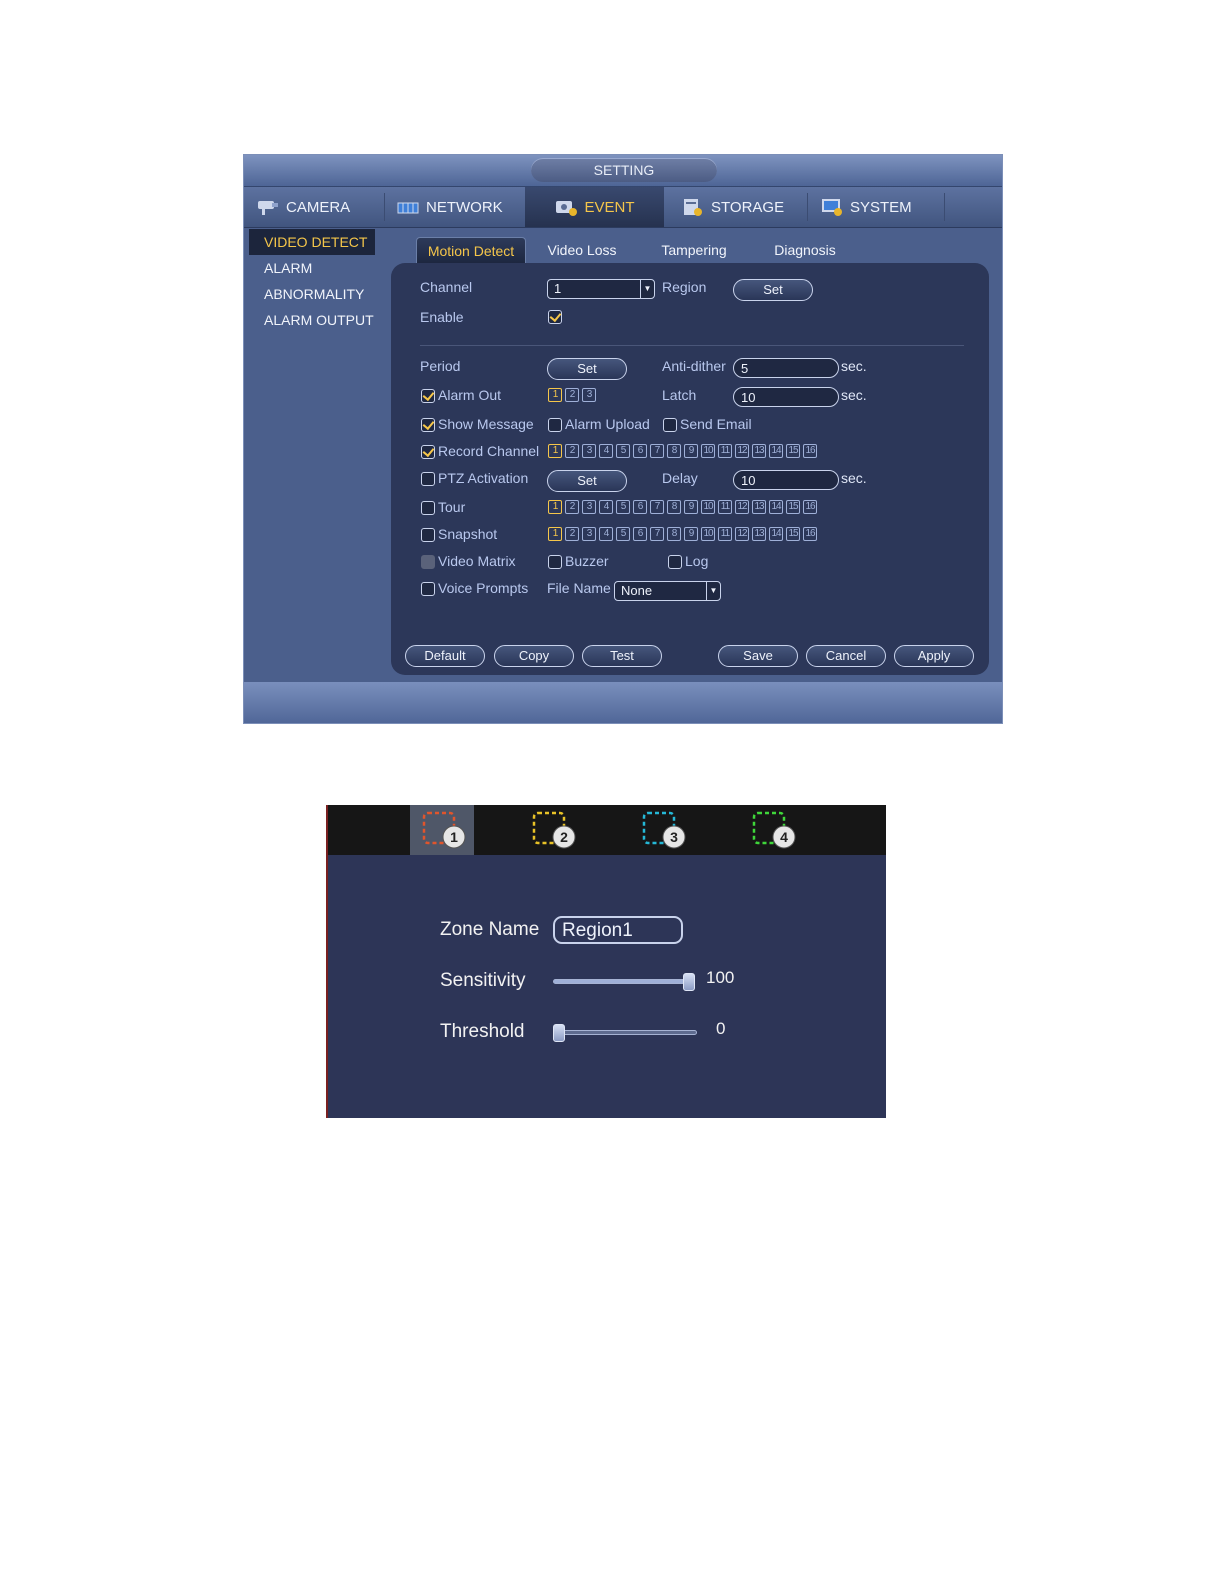  I want to click on tour-channel-14: 14, so click(776, 507).